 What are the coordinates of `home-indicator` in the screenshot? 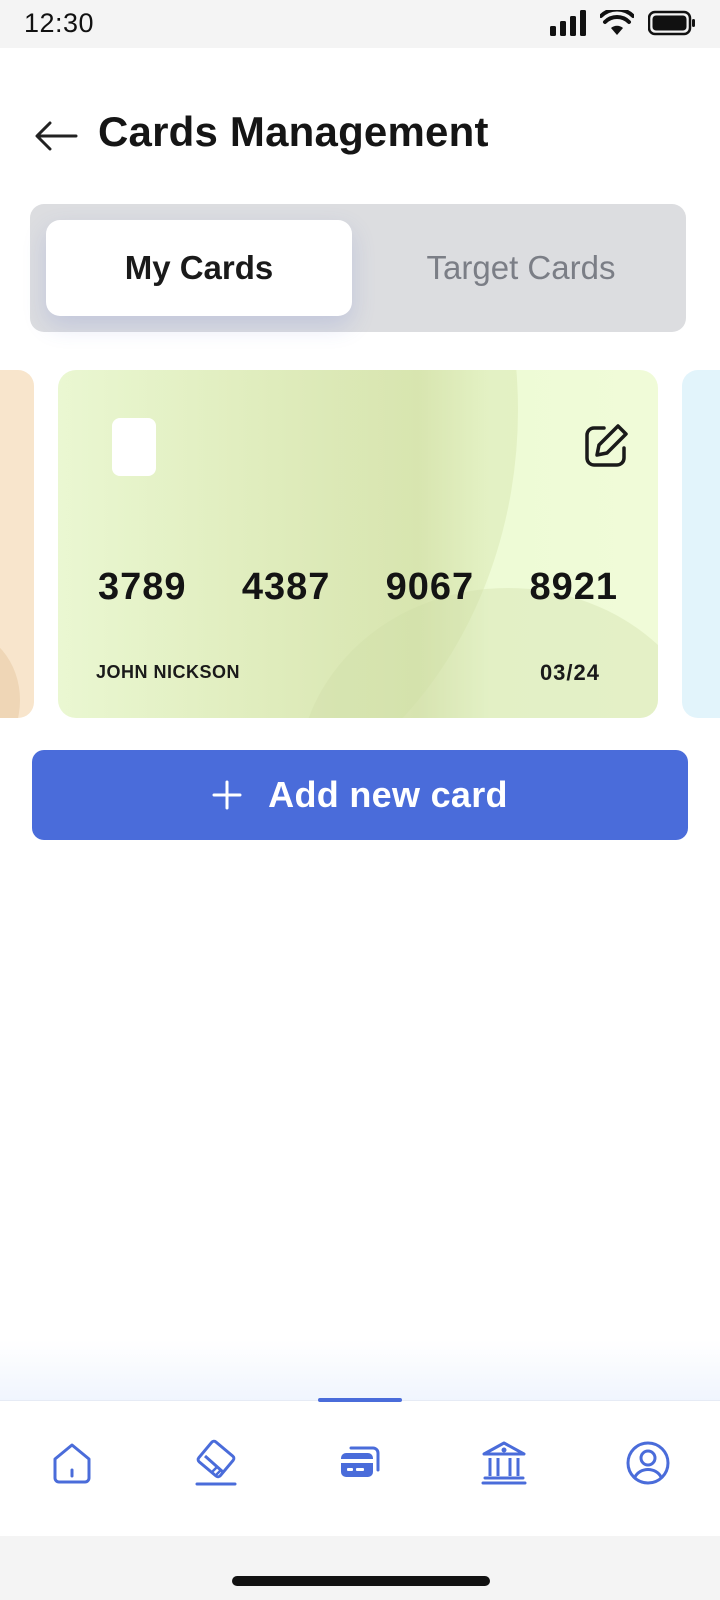 It's located at (361, 1581).